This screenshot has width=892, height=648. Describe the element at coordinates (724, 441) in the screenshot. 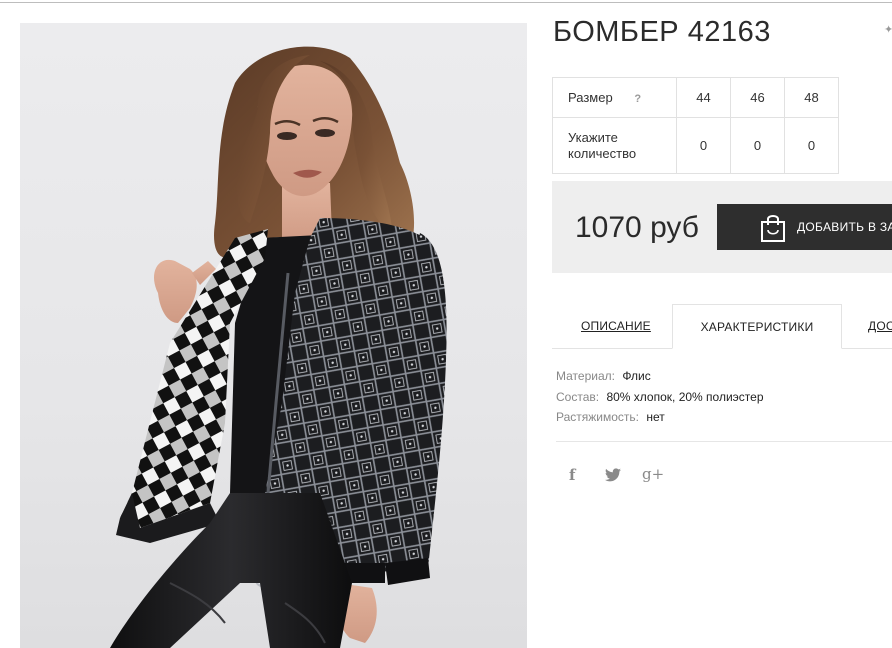

I see `divider` at that location.